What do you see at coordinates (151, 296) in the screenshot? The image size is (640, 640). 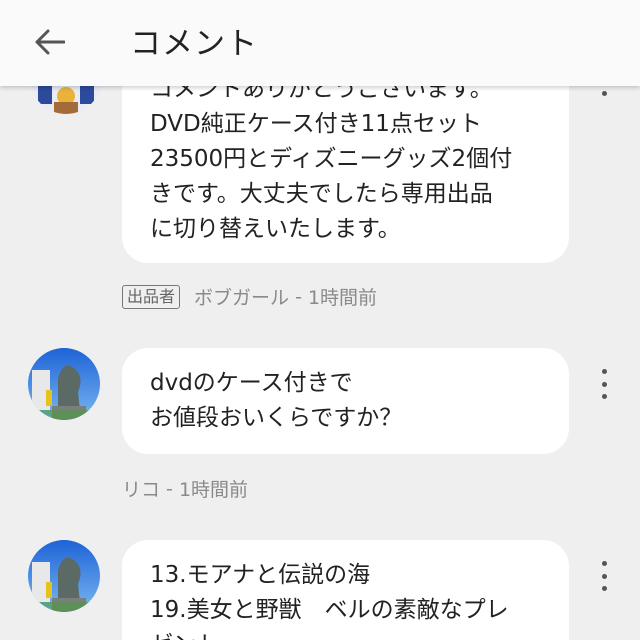 I see `seller-badge: 出品者` at bounding box center [151, 296].